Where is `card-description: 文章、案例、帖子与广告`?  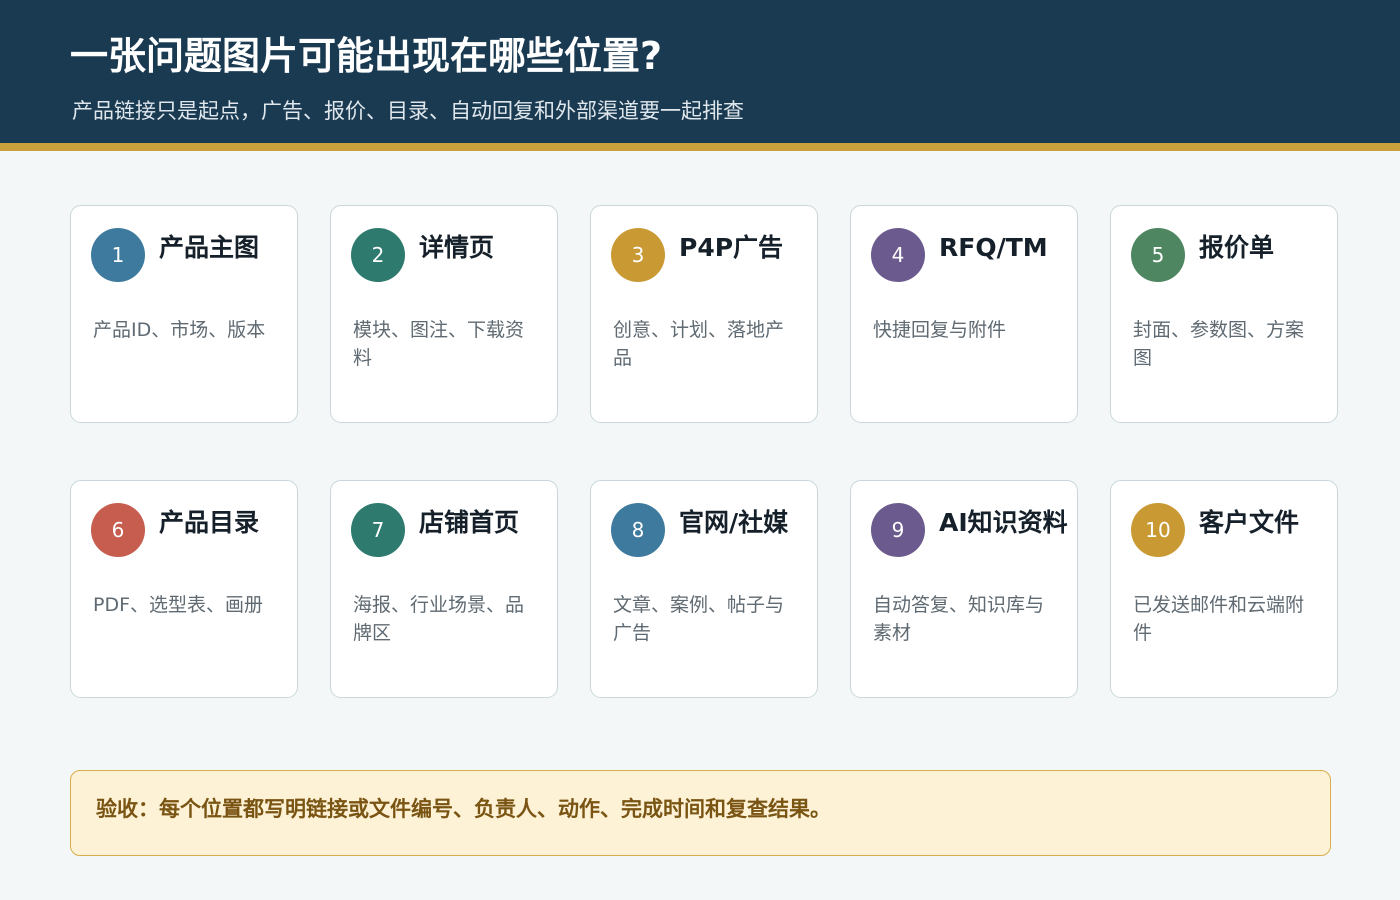
card-description: 文章、案例、帖子与广告 is located at coordinates (699, 619).